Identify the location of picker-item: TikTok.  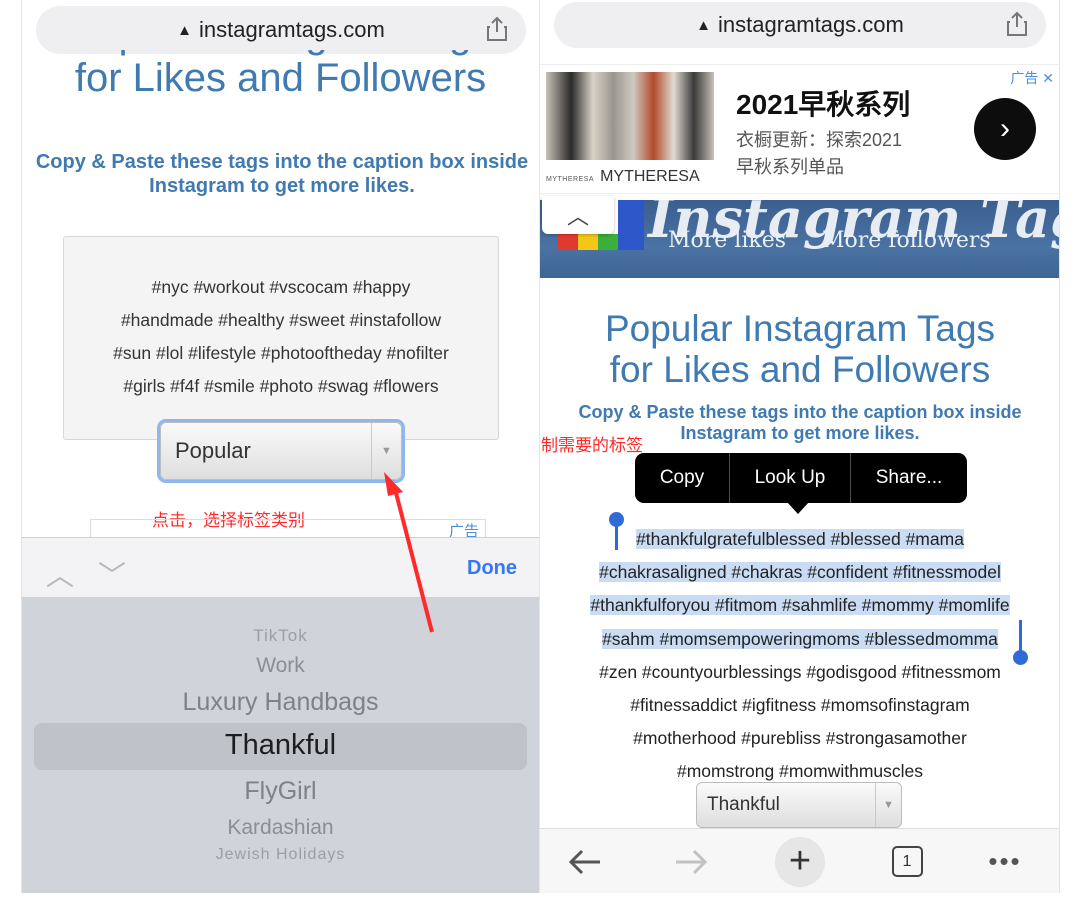
(280, 636).